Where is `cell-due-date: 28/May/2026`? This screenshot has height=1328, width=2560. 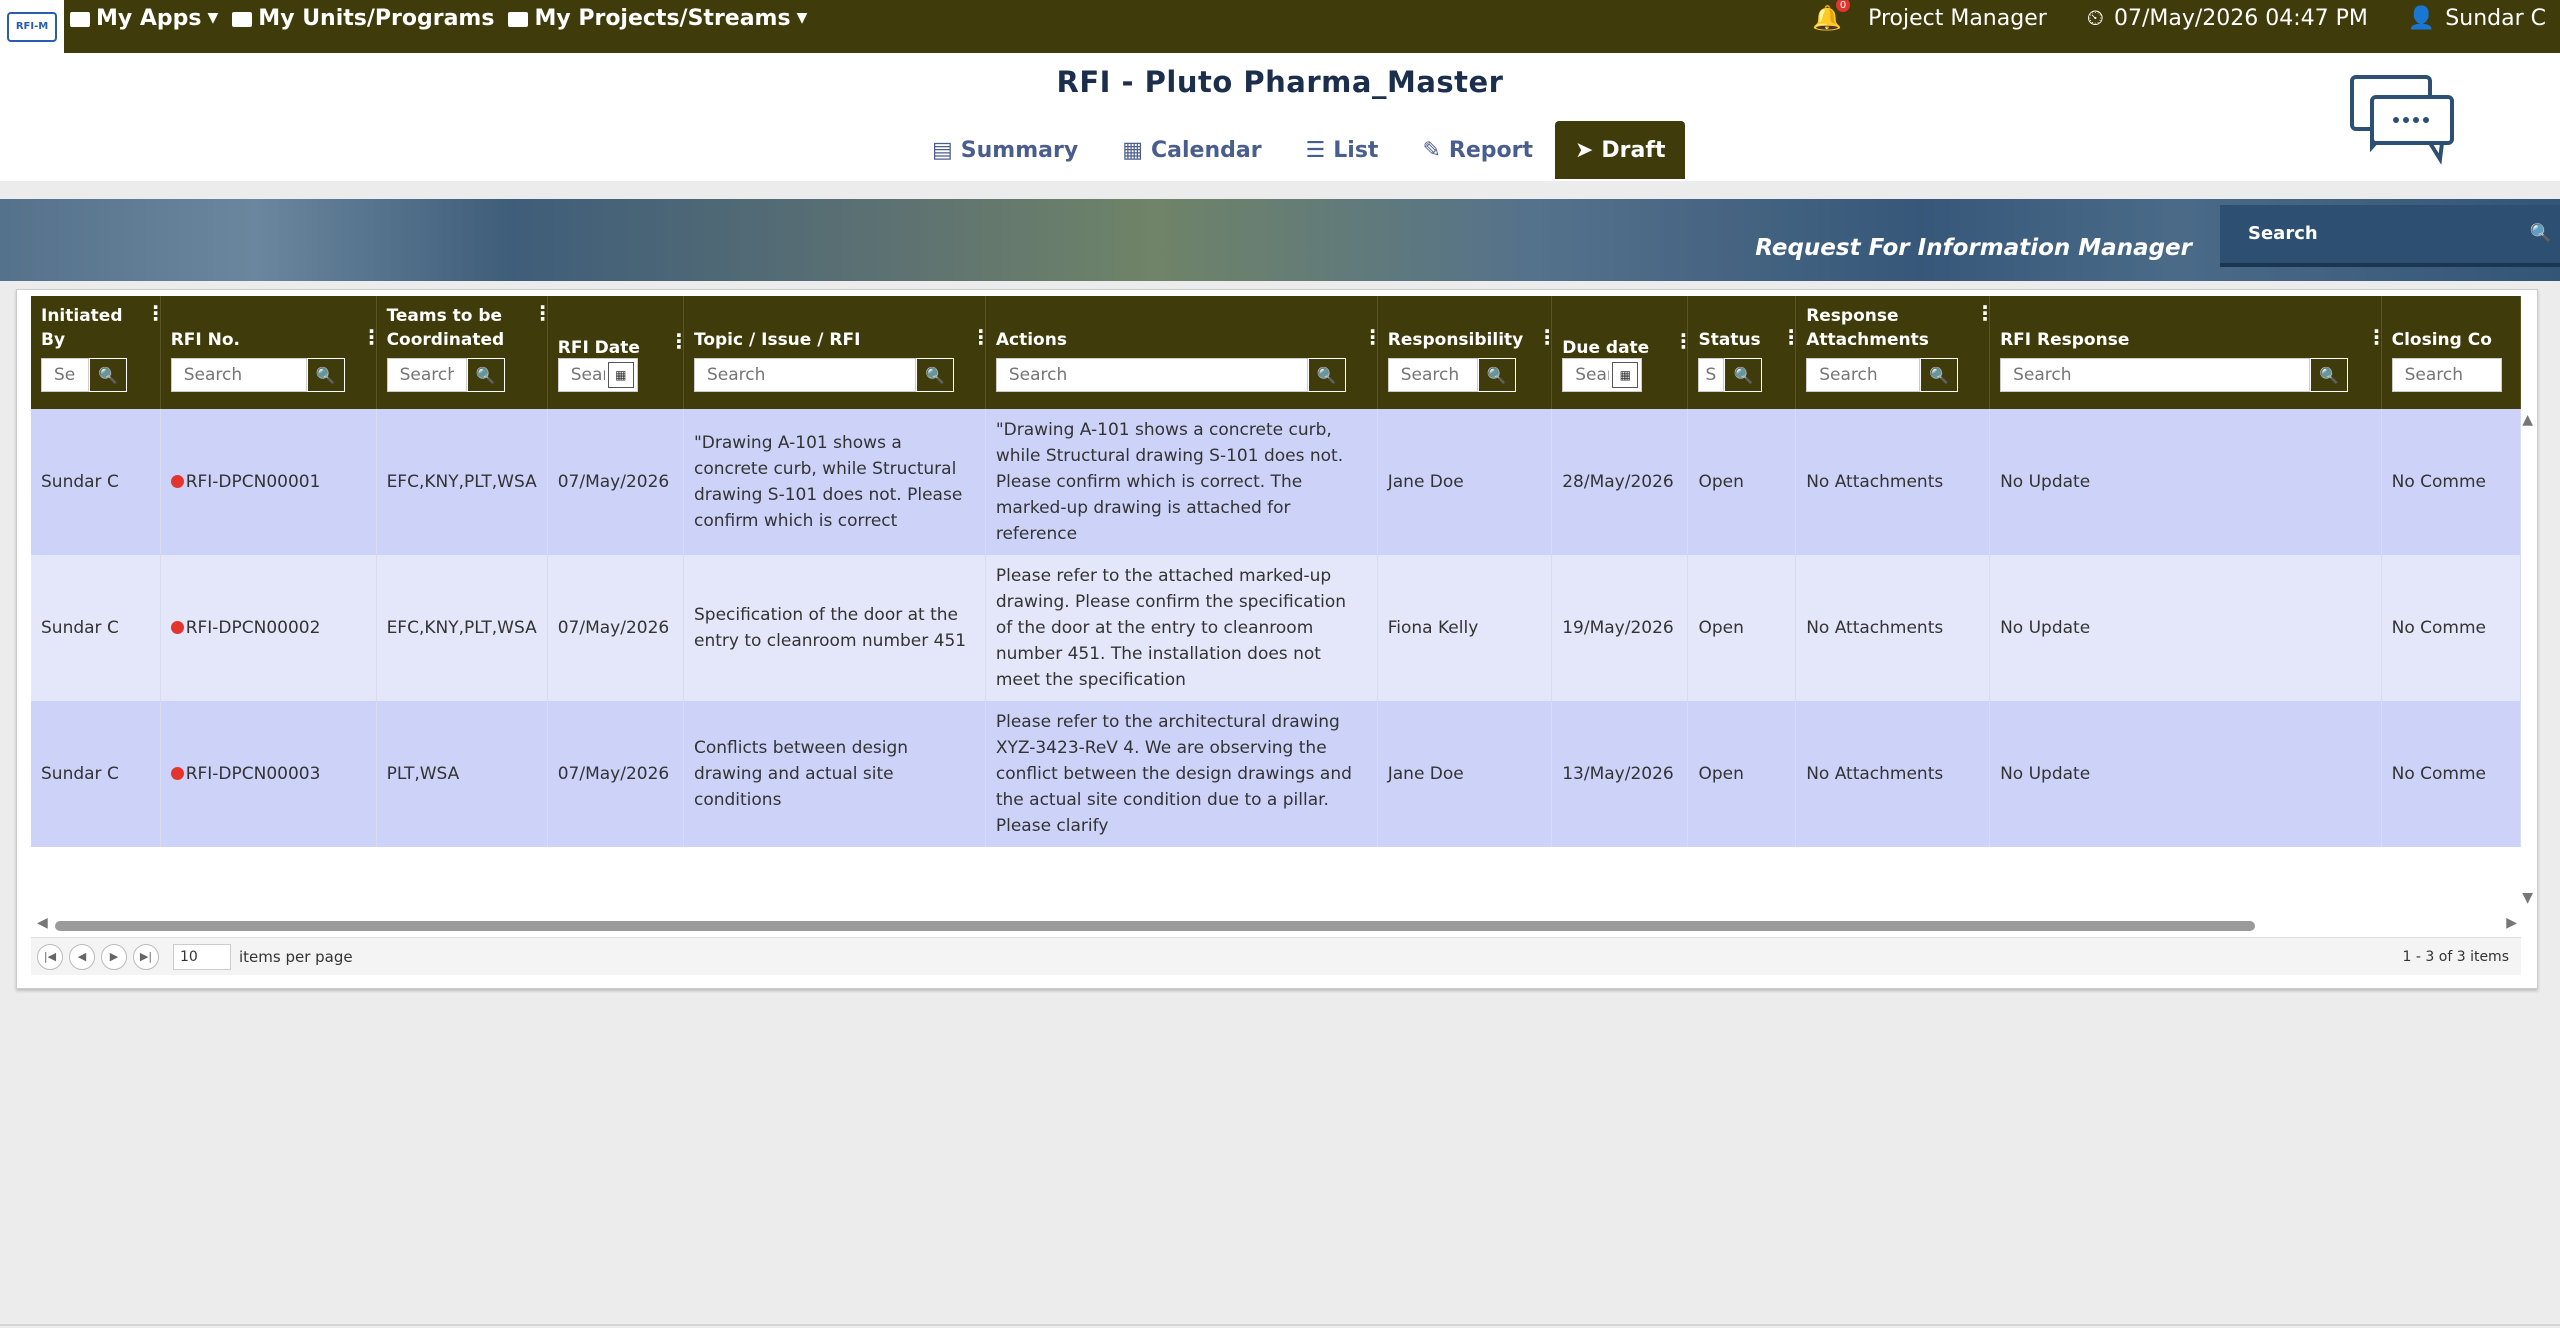
cell-due-date: 28/May/2026 is located at coordinates (1620, 482).